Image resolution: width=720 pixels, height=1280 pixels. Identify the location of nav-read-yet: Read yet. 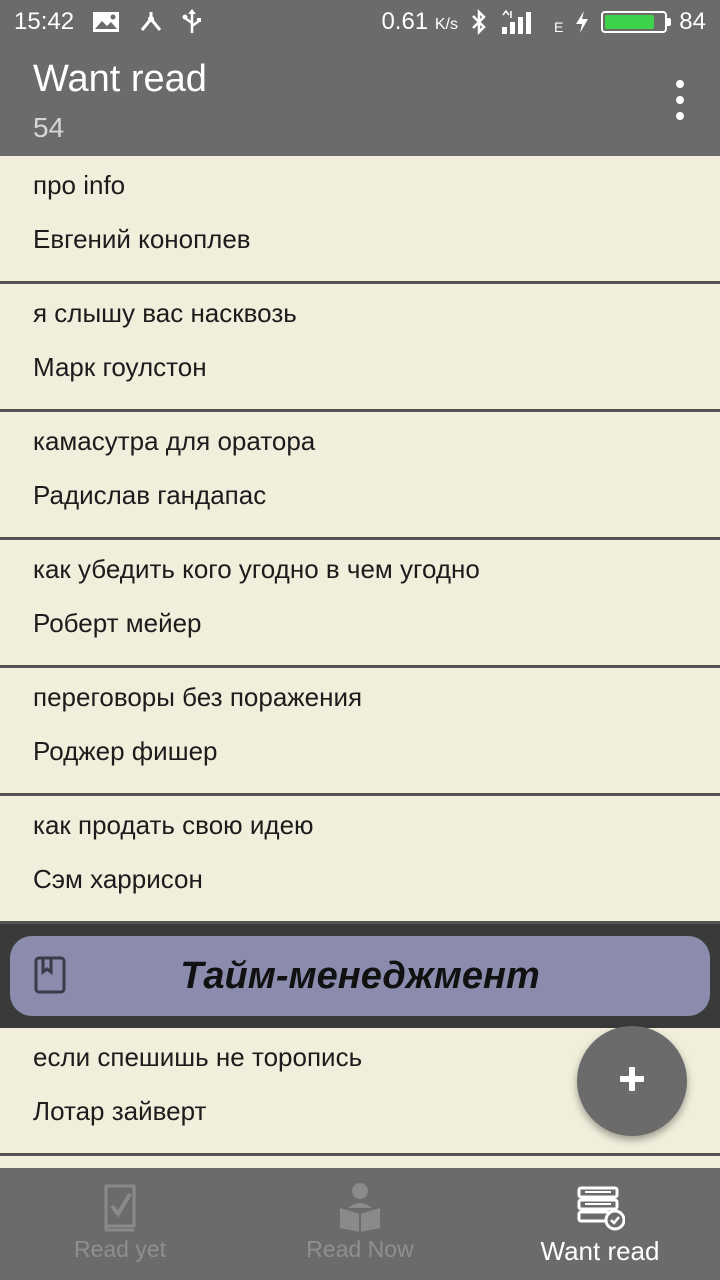
(120, 1224).